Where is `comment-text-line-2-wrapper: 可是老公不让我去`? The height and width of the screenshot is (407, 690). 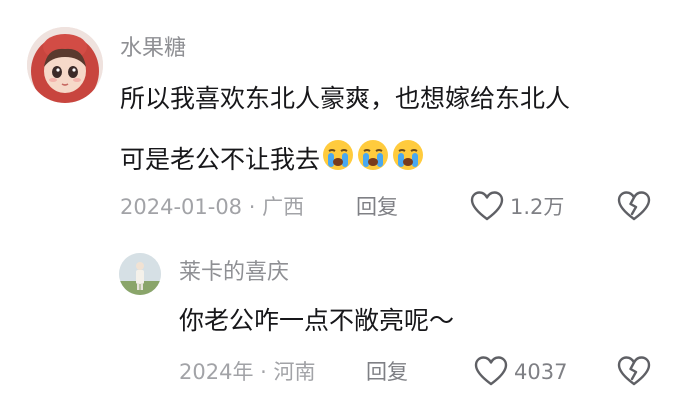 comment-text-line-2-wrapper: 可是老公不让我去 is located at coordinates (272, 156).